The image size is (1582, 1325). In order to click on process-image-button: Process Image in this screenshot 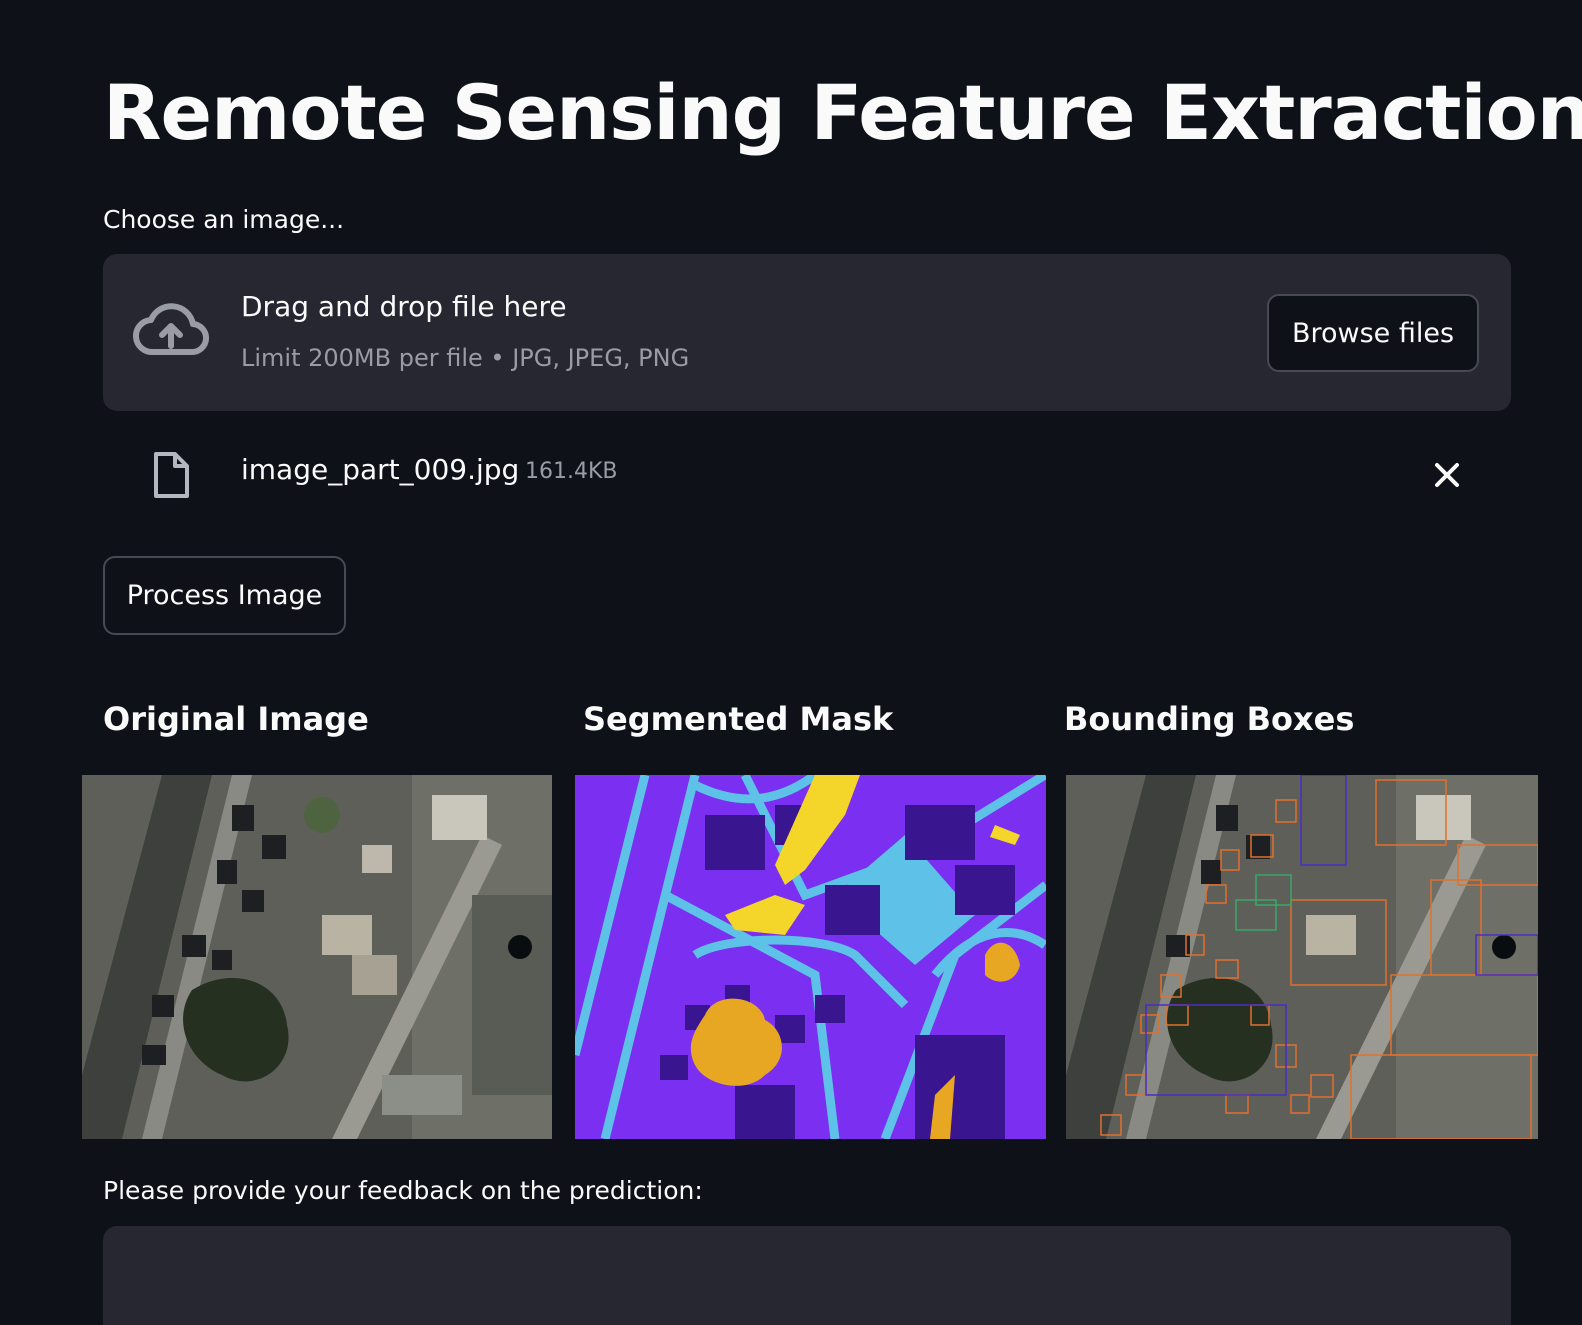, I will do `click(224, 595)`.